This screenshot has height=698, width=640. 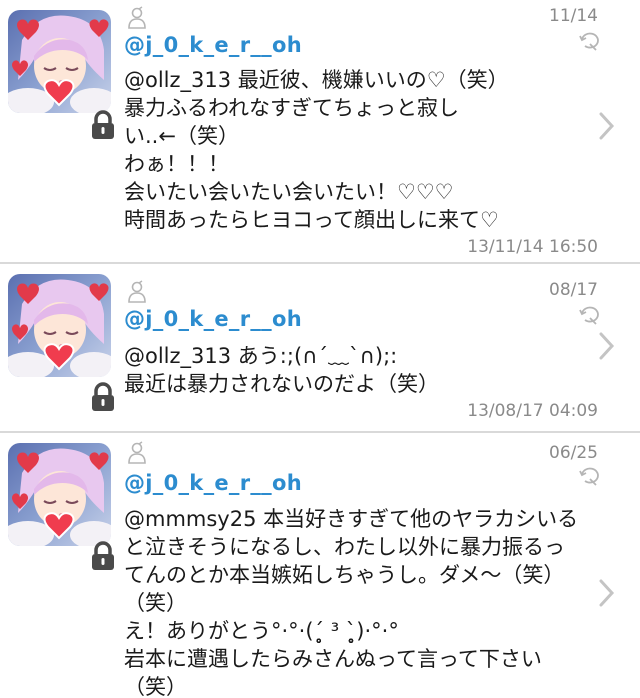 What do you see at coordinates (281, 384) in the screenshot?
I see `tweet-line: 最近は暴力されないのだよ（笑）` at bounding box center [281, 384].